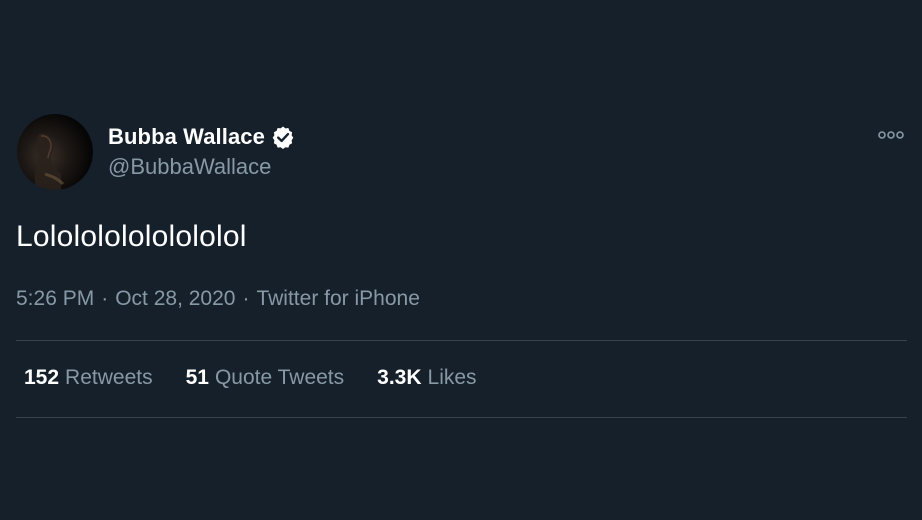 This screenshot has width=922, height=520. Describe the element at coordinates (399, 377) in the screenshot. I see `likes-count: 3.3K` at that location.